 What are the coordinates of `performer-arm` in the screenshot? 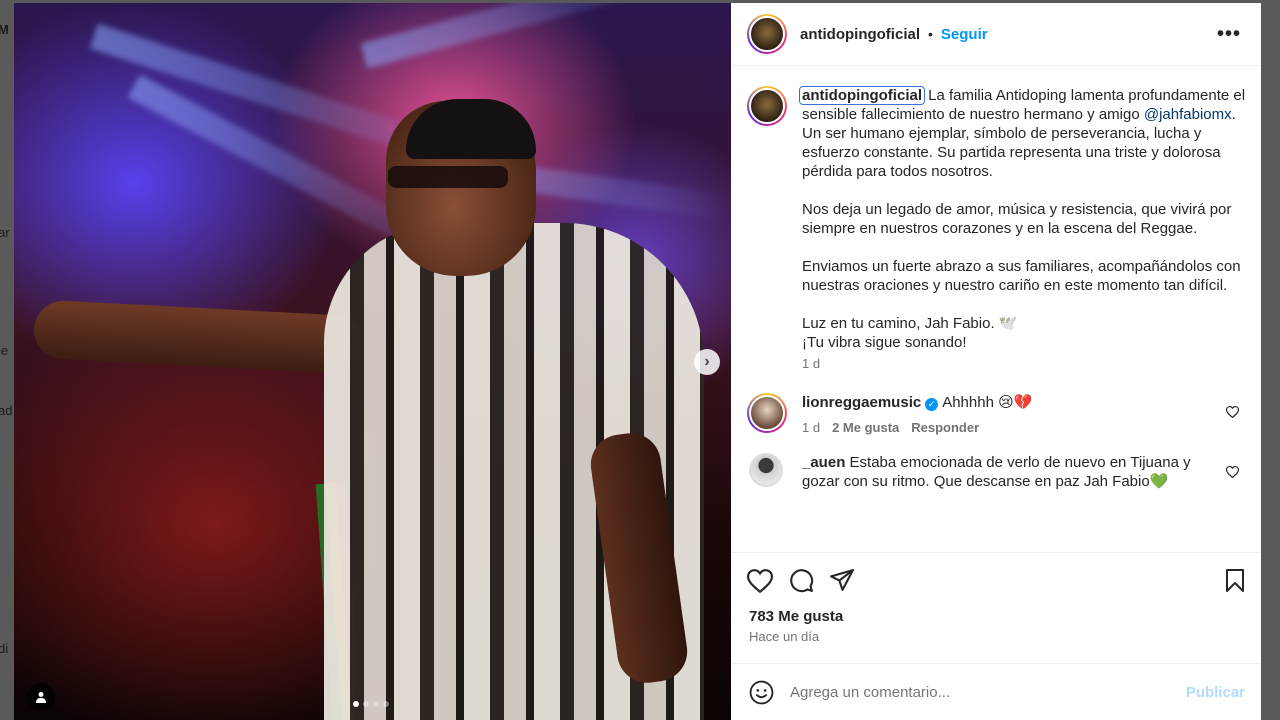 It's located at (199, 337).